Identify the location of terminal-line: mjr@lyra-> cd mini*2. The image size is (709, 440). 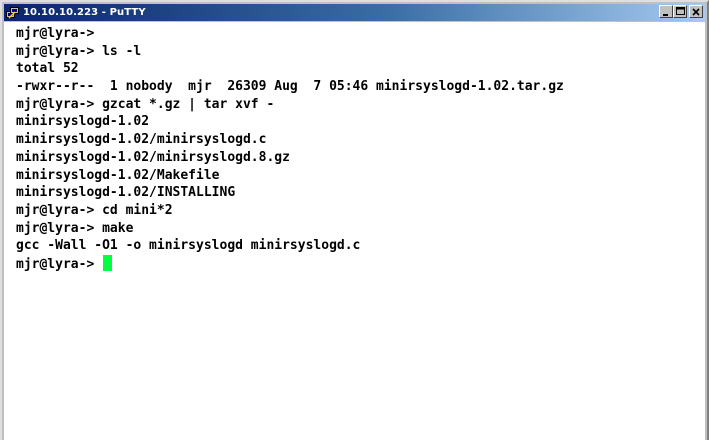
(94, 210).